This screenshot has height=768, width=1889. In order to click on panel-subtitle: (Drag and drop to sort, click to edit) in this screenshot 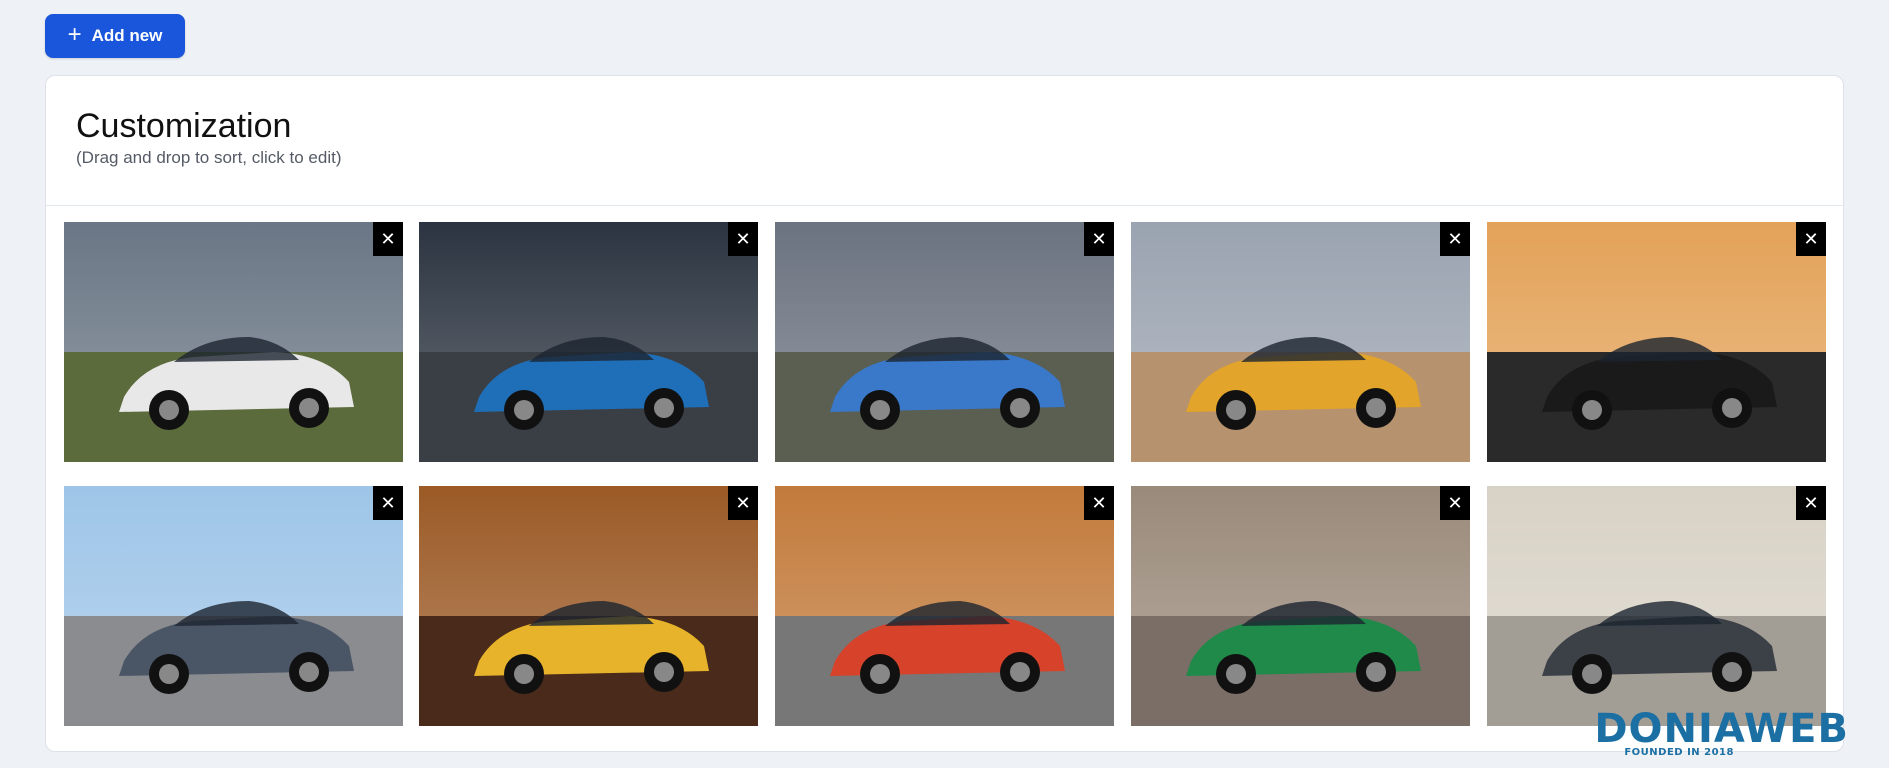, I will do `click(209, 157)`.